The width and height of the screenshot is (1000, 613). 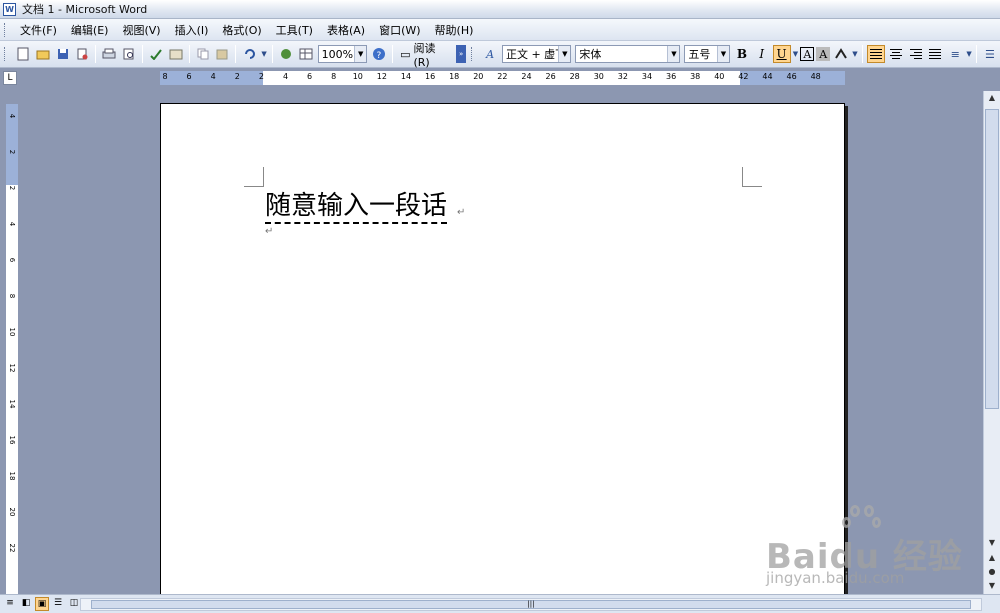 I want to click on menubar-grip, so click(x=5, y=29).